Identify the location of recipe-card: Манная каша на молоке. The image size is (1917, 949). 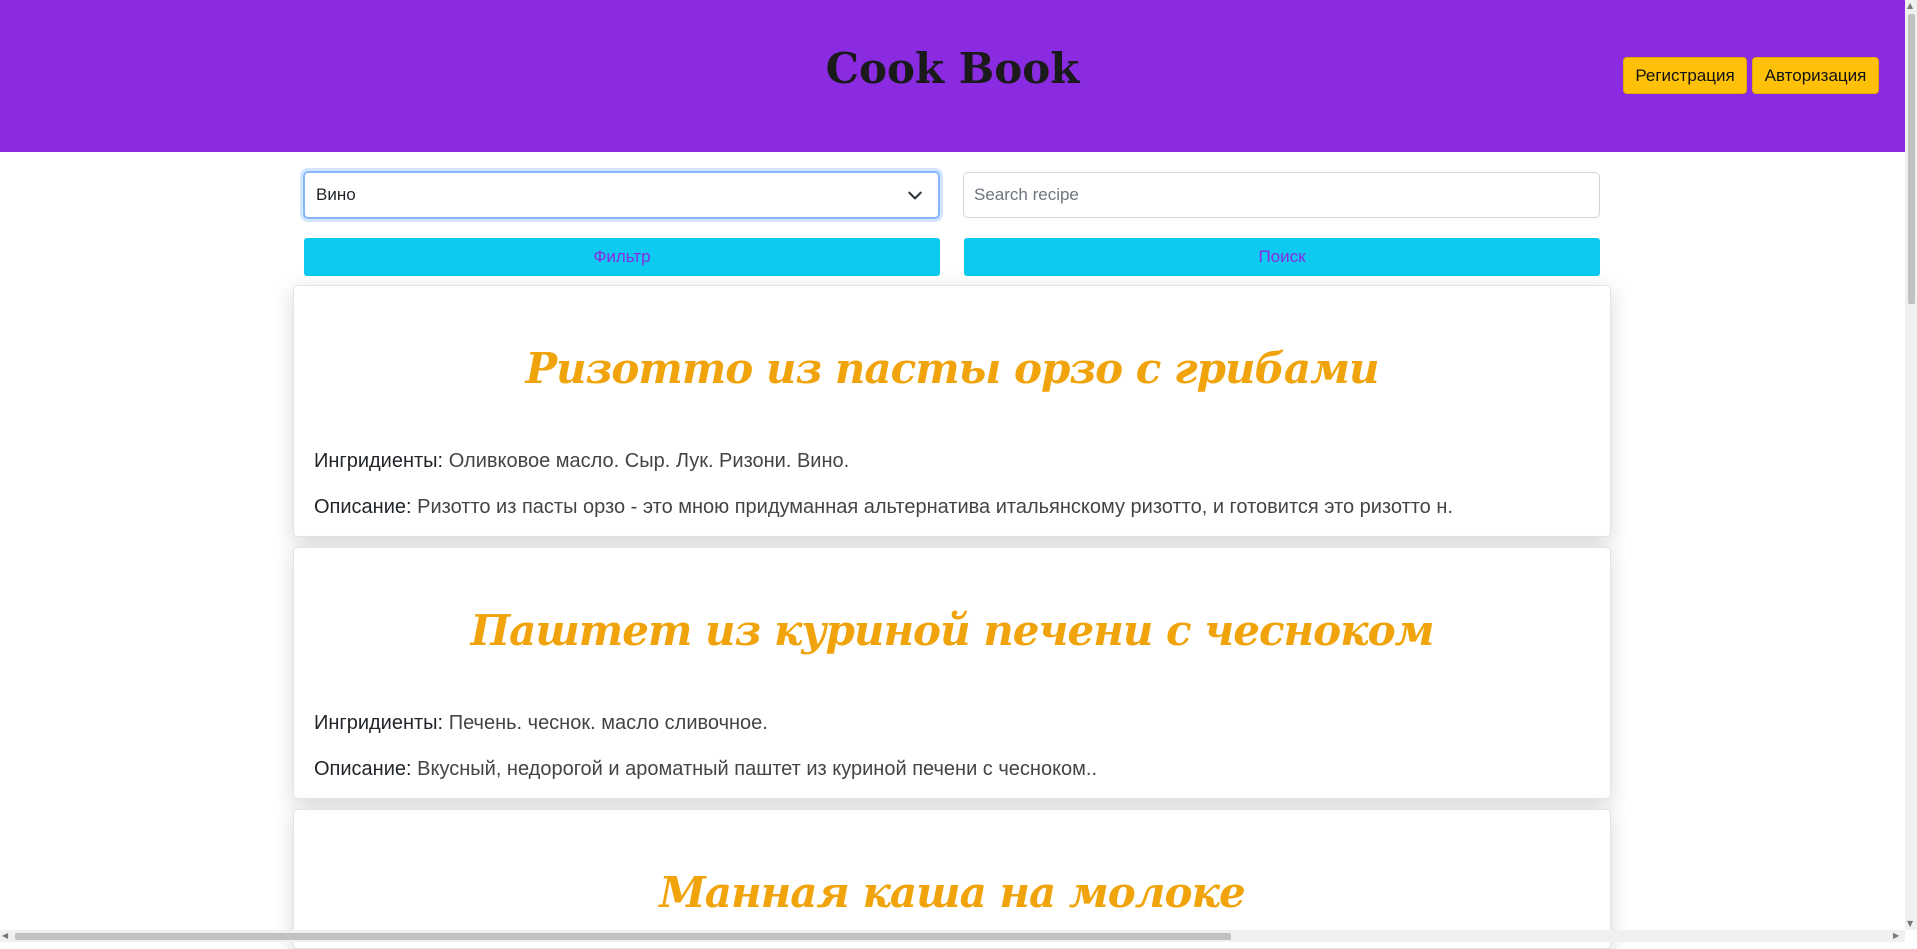
(952, 879).